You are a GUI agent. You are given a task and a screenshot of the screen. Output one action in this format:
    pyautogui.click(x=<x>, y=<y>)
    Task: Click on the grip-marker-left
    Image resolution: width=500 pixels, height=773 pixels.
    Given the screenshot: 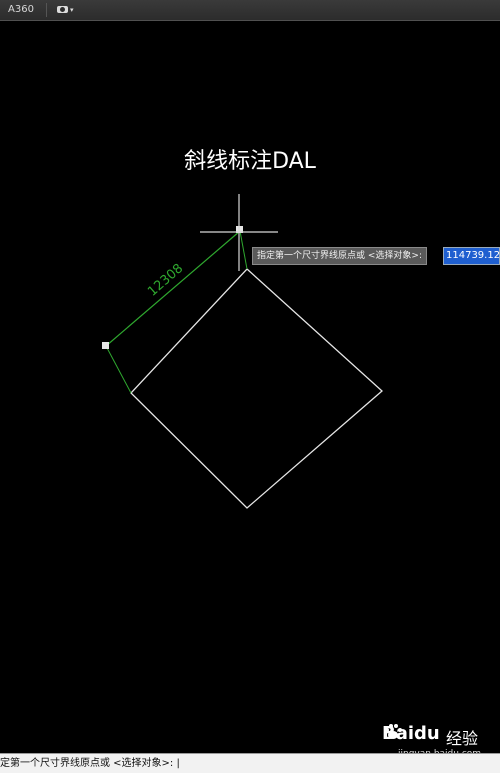 What is the action you would take?
    pyautogui.click(x=105, y=345)
    